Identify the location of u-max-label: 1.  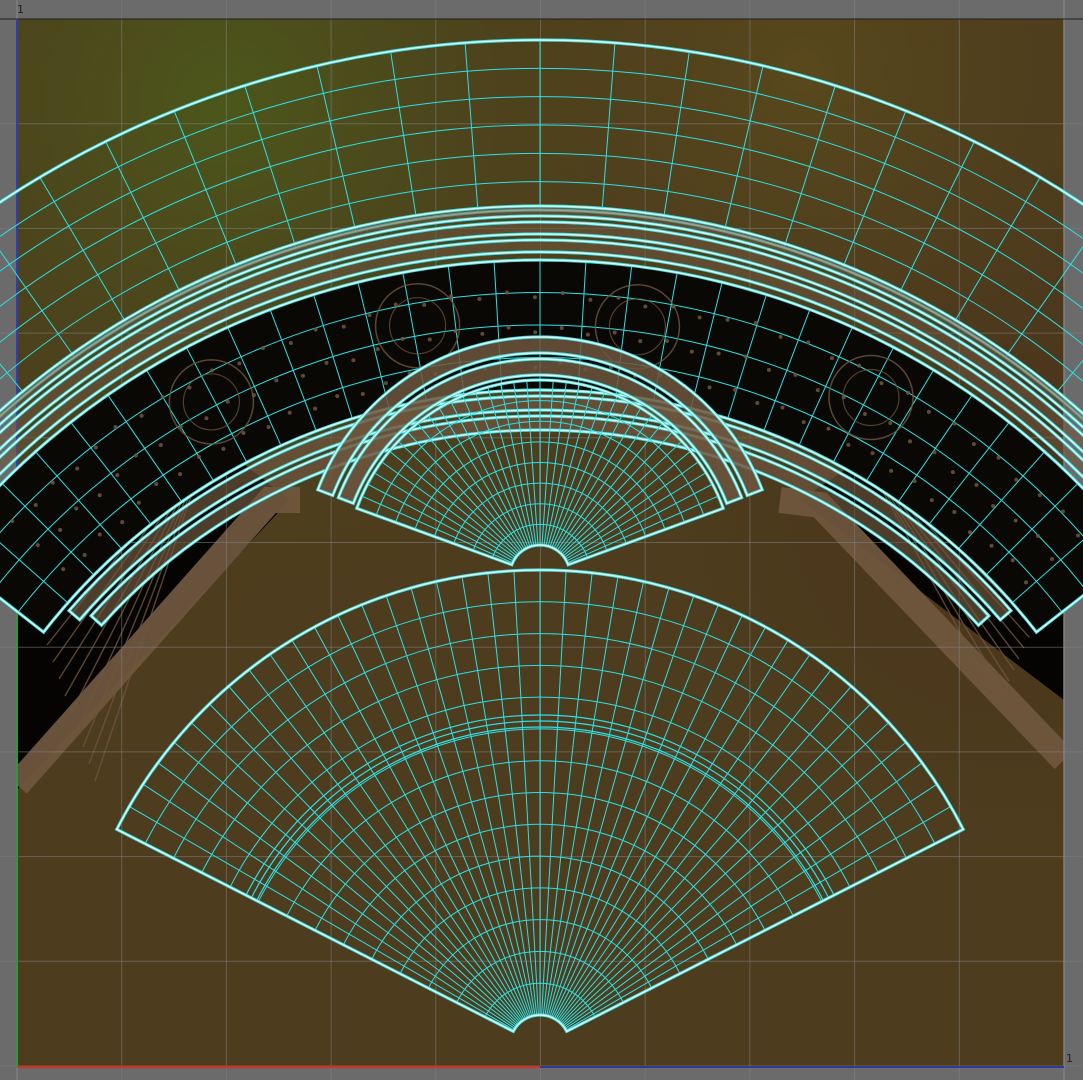
(1069, 1058).